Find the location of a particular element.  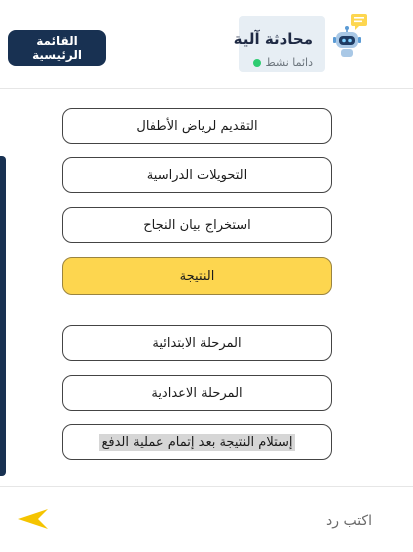

side-scroll-rail is located at coordinates (3, 316).